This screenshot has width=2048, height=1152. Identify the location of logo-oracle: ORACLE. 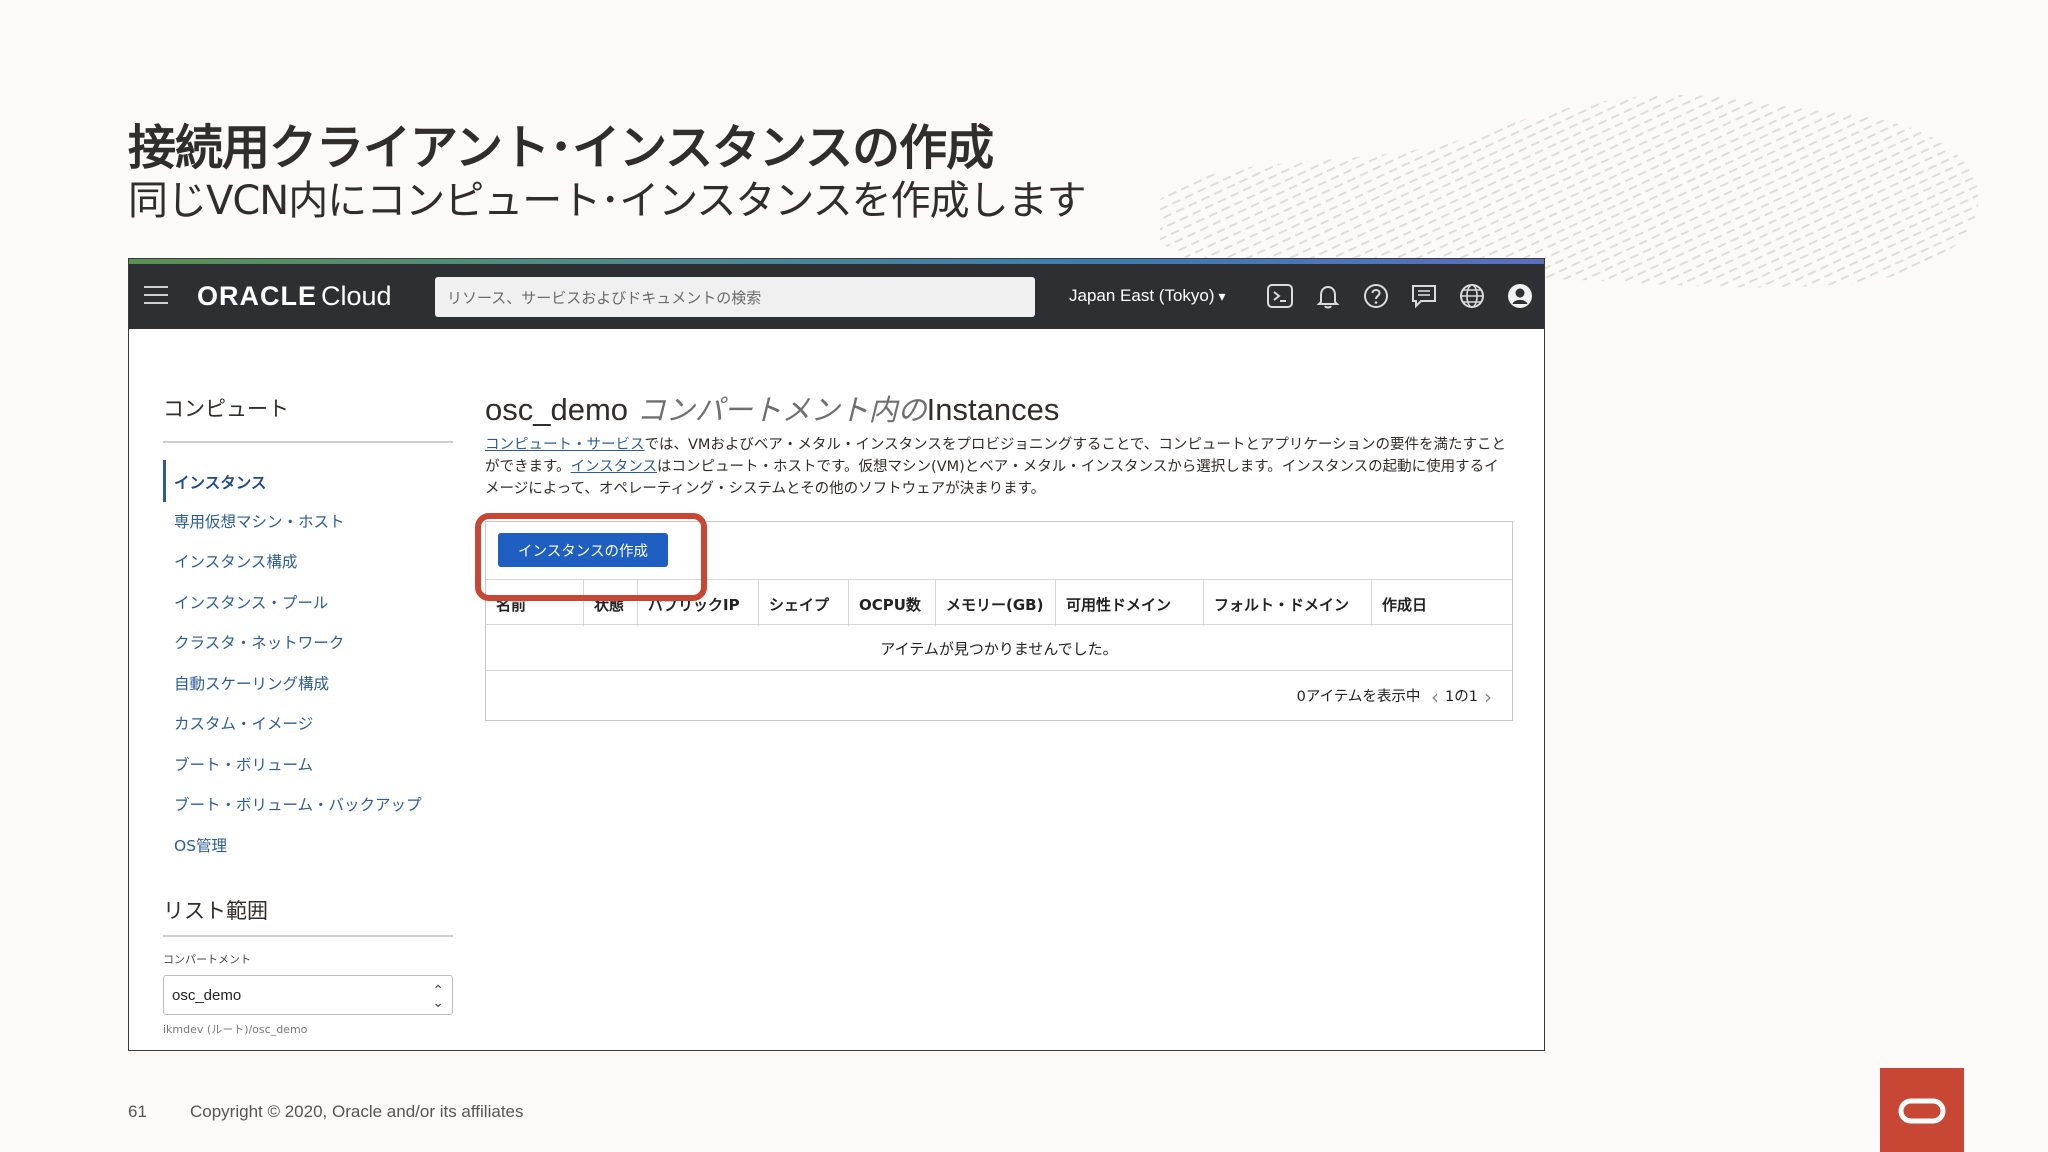
(257, 296).